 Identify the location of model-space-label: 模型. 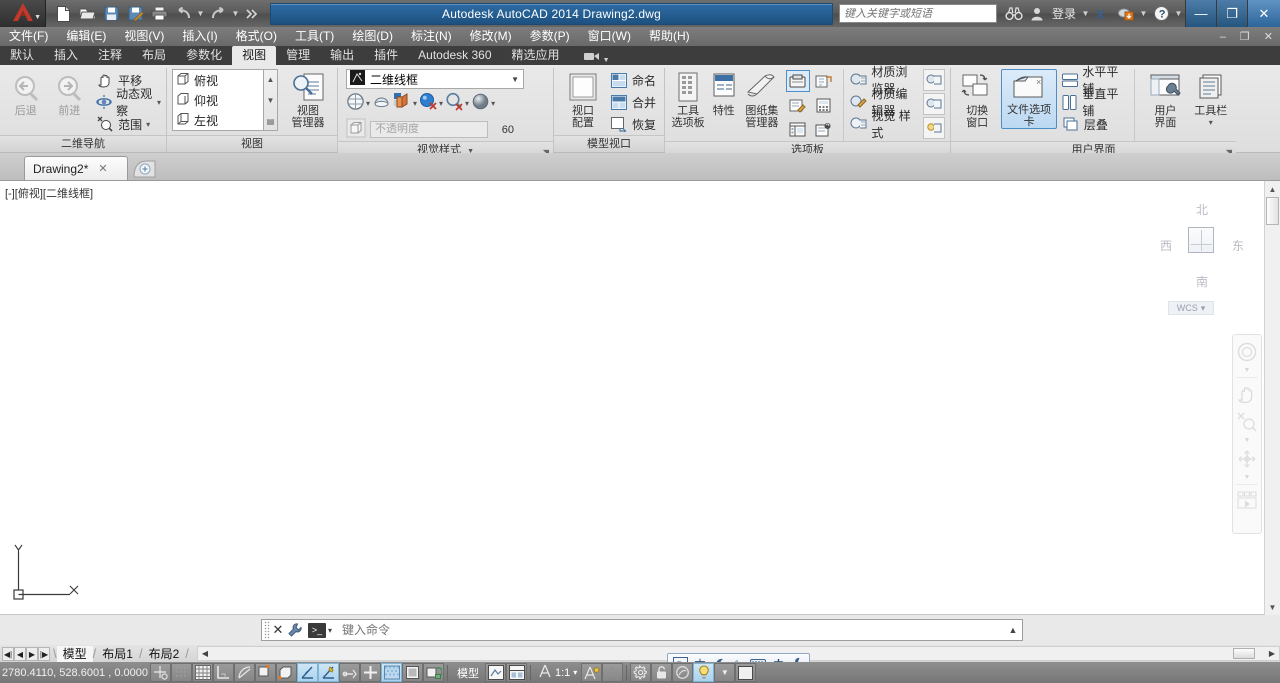
(468, 673).